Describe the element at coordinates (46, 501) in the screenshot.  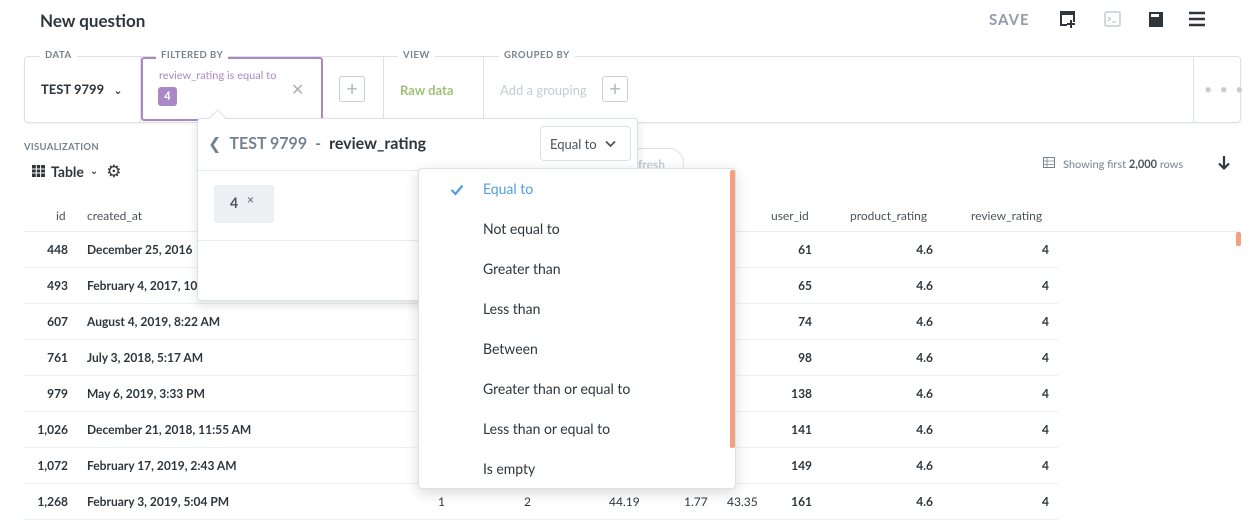
I see `cell-id: 1,268` at that location.